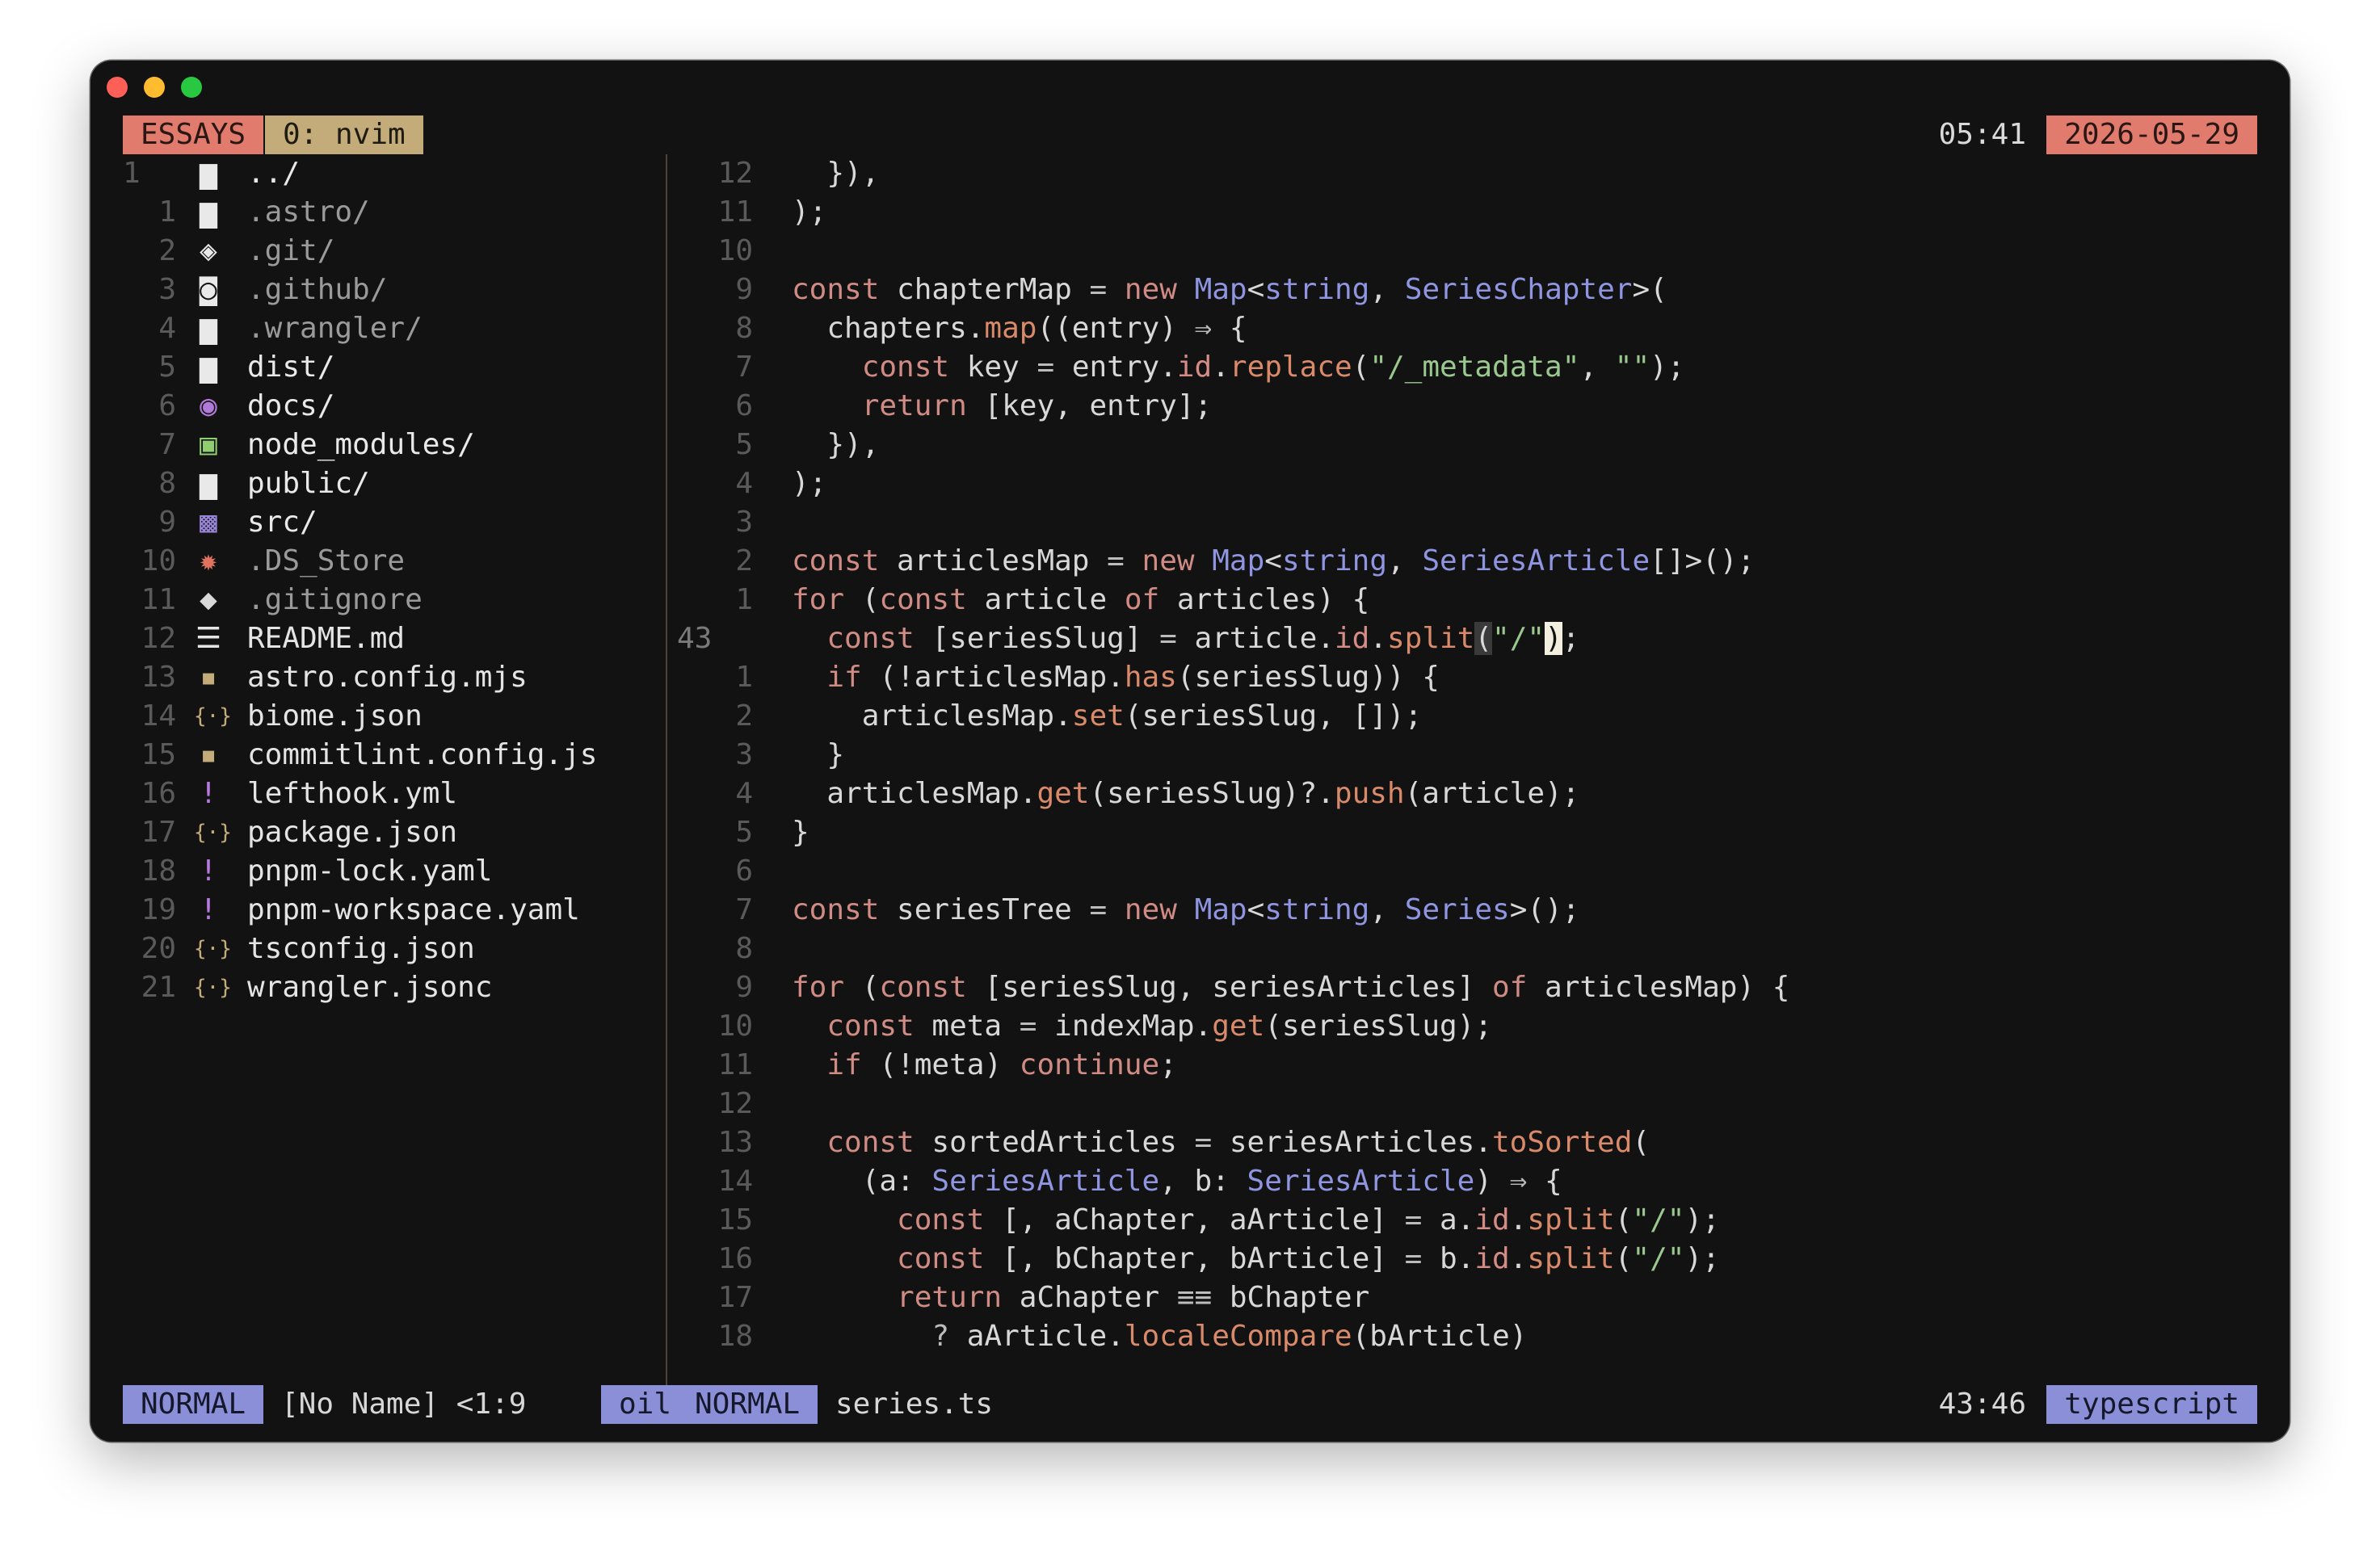 The height and width of the screenshot is (1562, 2380). What do you see at coordinates (158, 754) in the screenshot?
I see `line-number: 15` at bounding box center [158, 754].